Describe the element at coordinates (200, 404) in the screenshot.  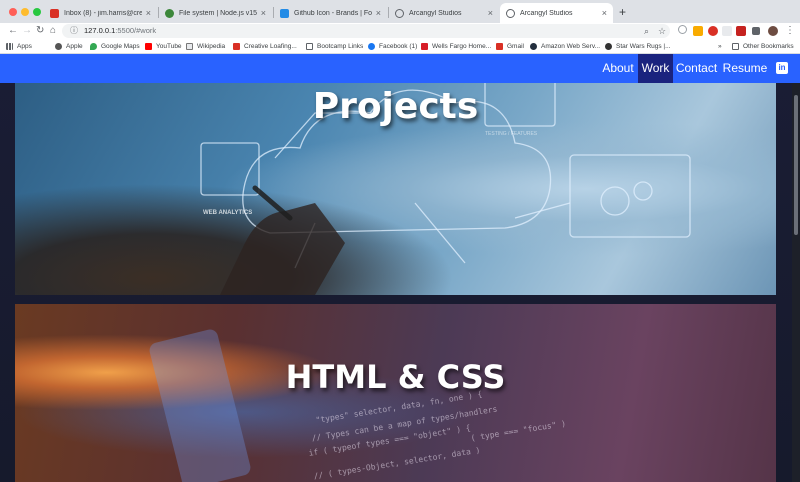
I see `phone-silhouette` at that location.